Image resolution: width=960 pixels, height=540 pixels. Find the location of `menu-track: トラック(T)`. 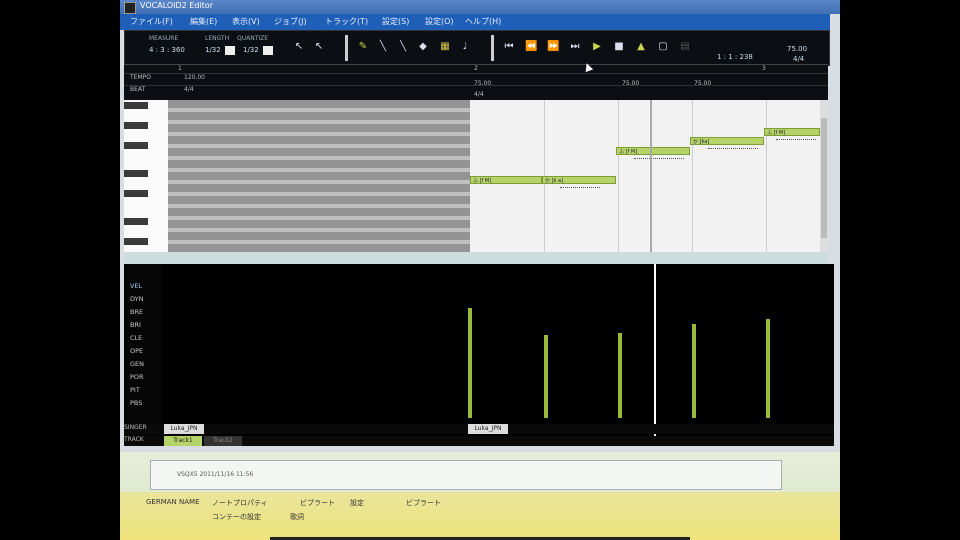

menu-track: トラック(T) is located at coordinates (346, 21).